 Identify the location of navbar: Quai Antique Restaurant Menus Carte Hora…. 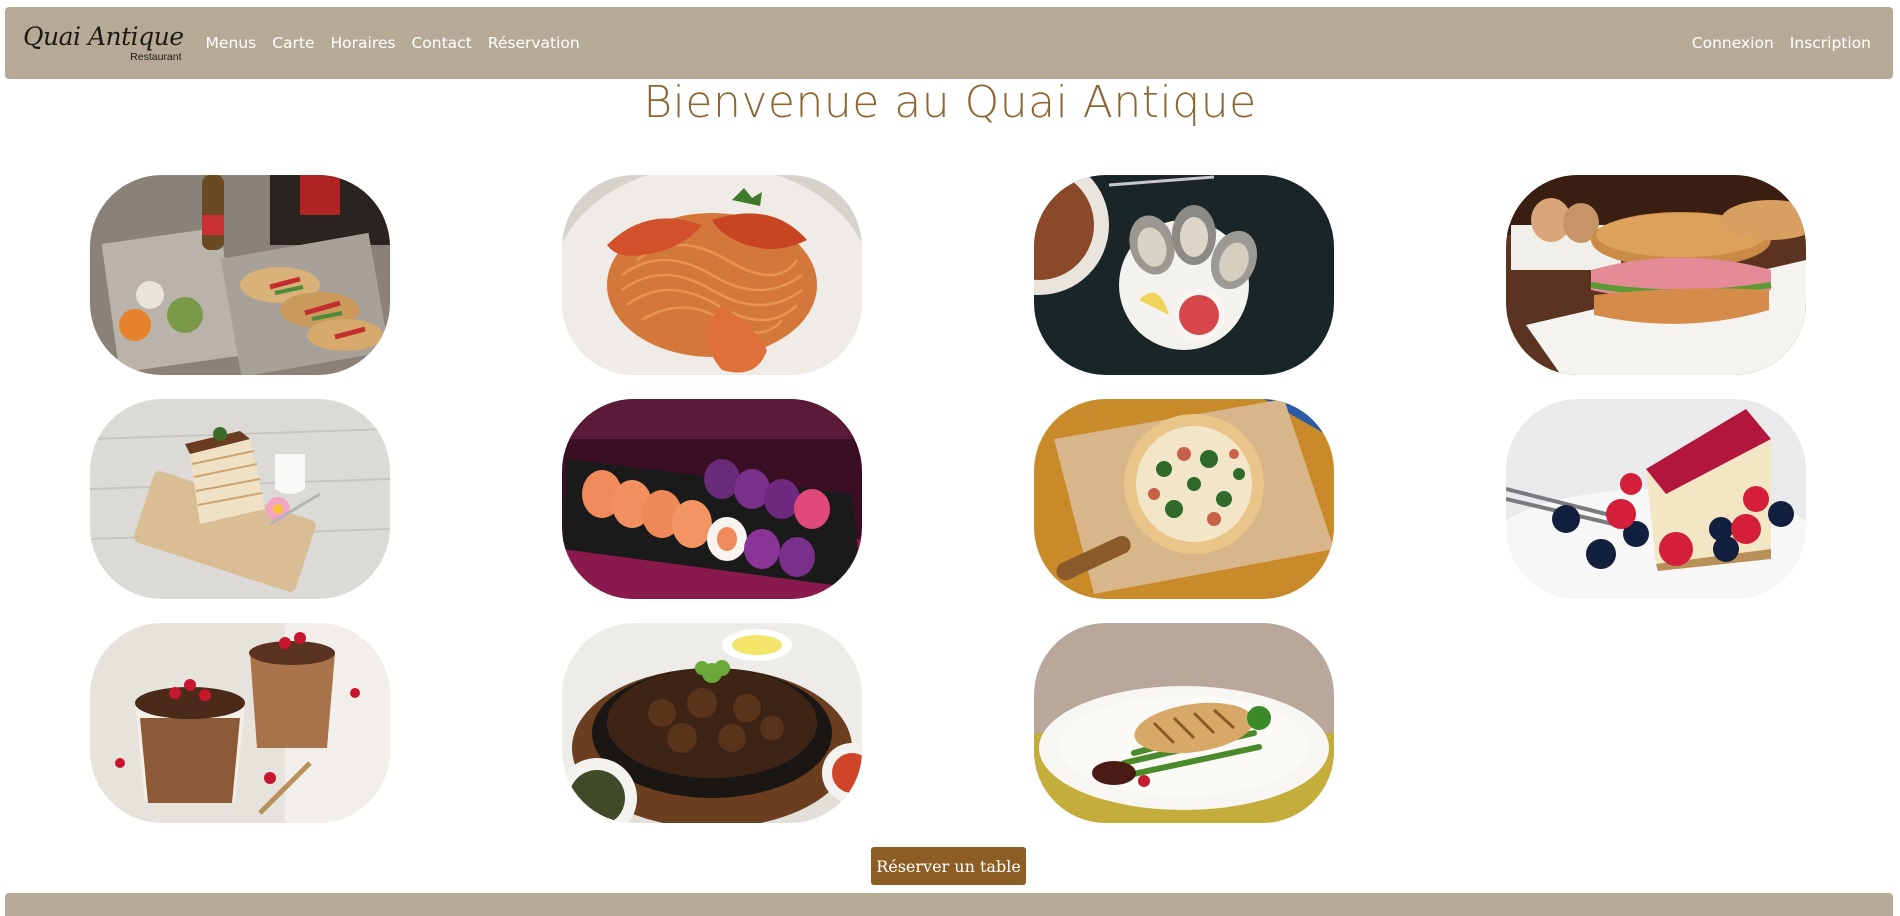
(949, 43).